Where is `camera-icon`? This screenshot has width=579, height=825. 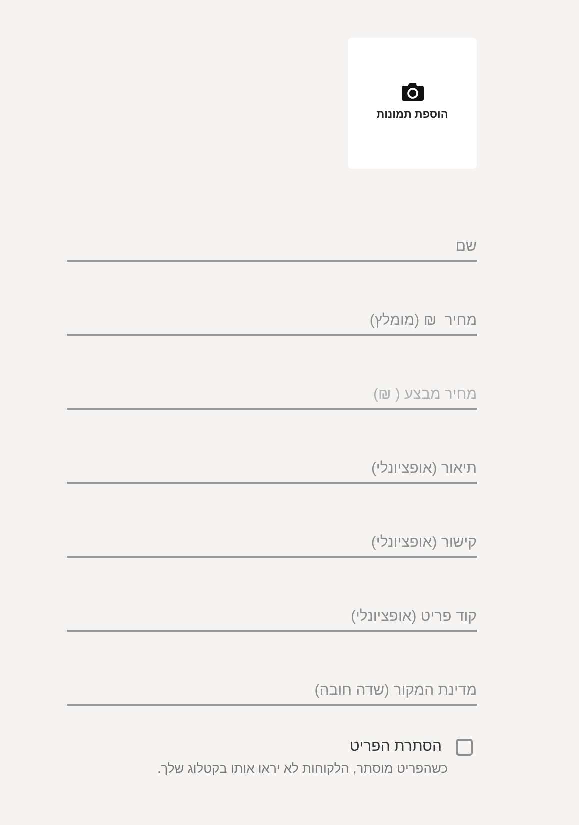 camera-icon is located at coordinates (413, 92).